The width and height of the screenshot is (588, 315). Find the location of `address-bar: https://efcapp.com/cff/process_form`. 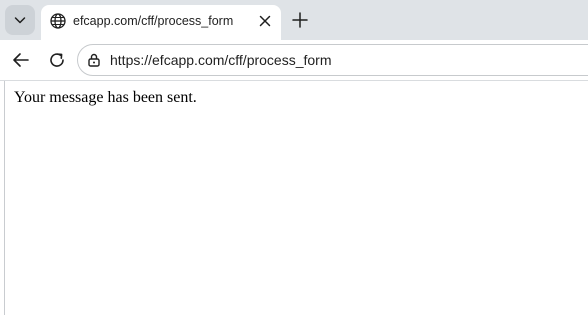

address-bar: https://efcapp.com/cff/process_form is located at coordinates (332, 60).